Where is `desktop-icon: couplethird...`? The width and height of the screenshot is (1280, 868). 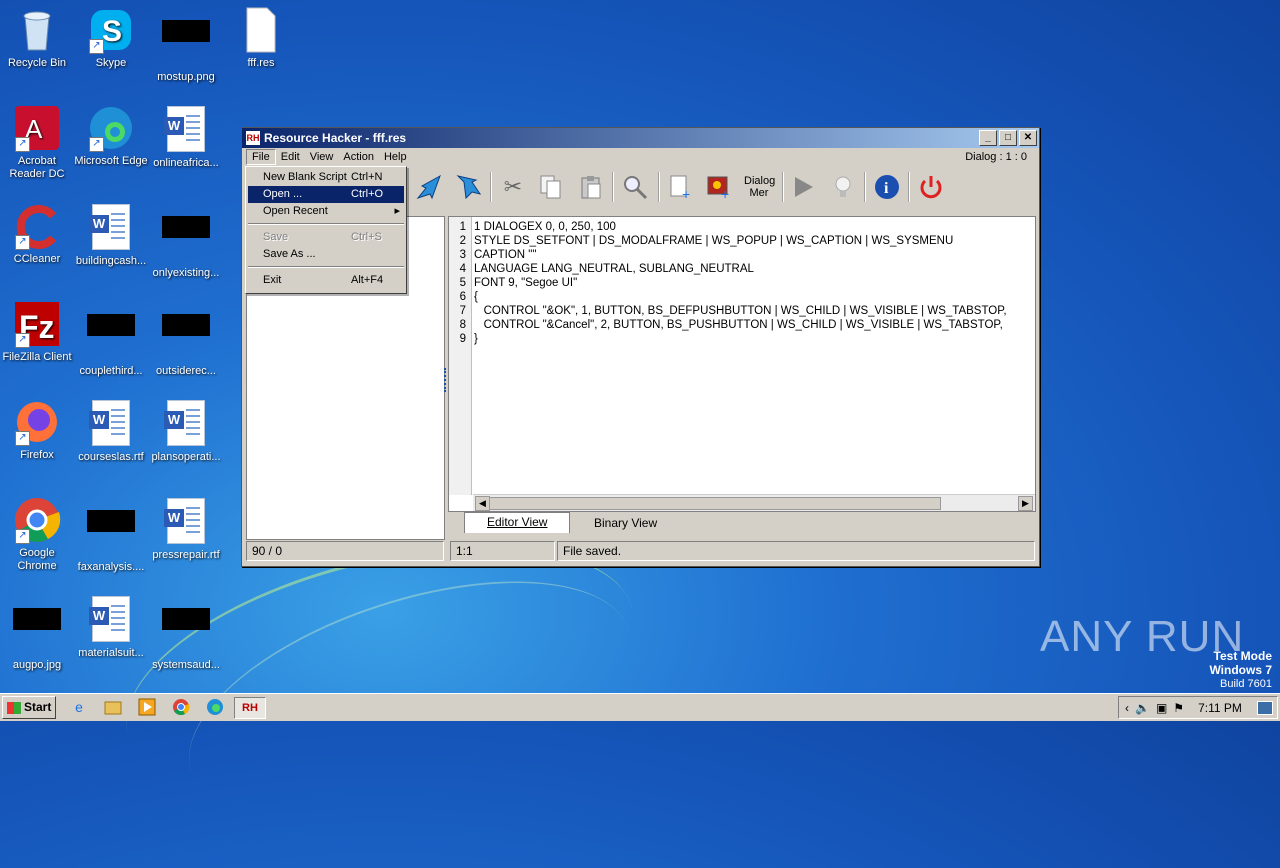 desktop-icon: couplethird... is located at coordinates (111, 339).